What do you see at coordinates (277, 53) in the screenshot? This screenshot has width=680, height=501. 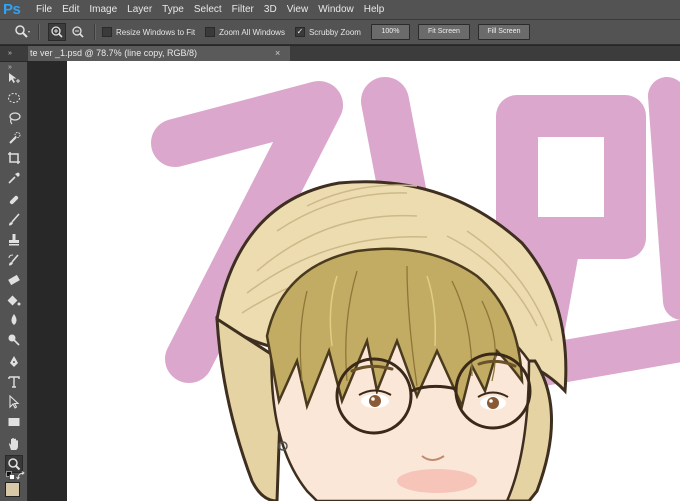 I see `close-icon: ×` at bounding box center [277, 53].